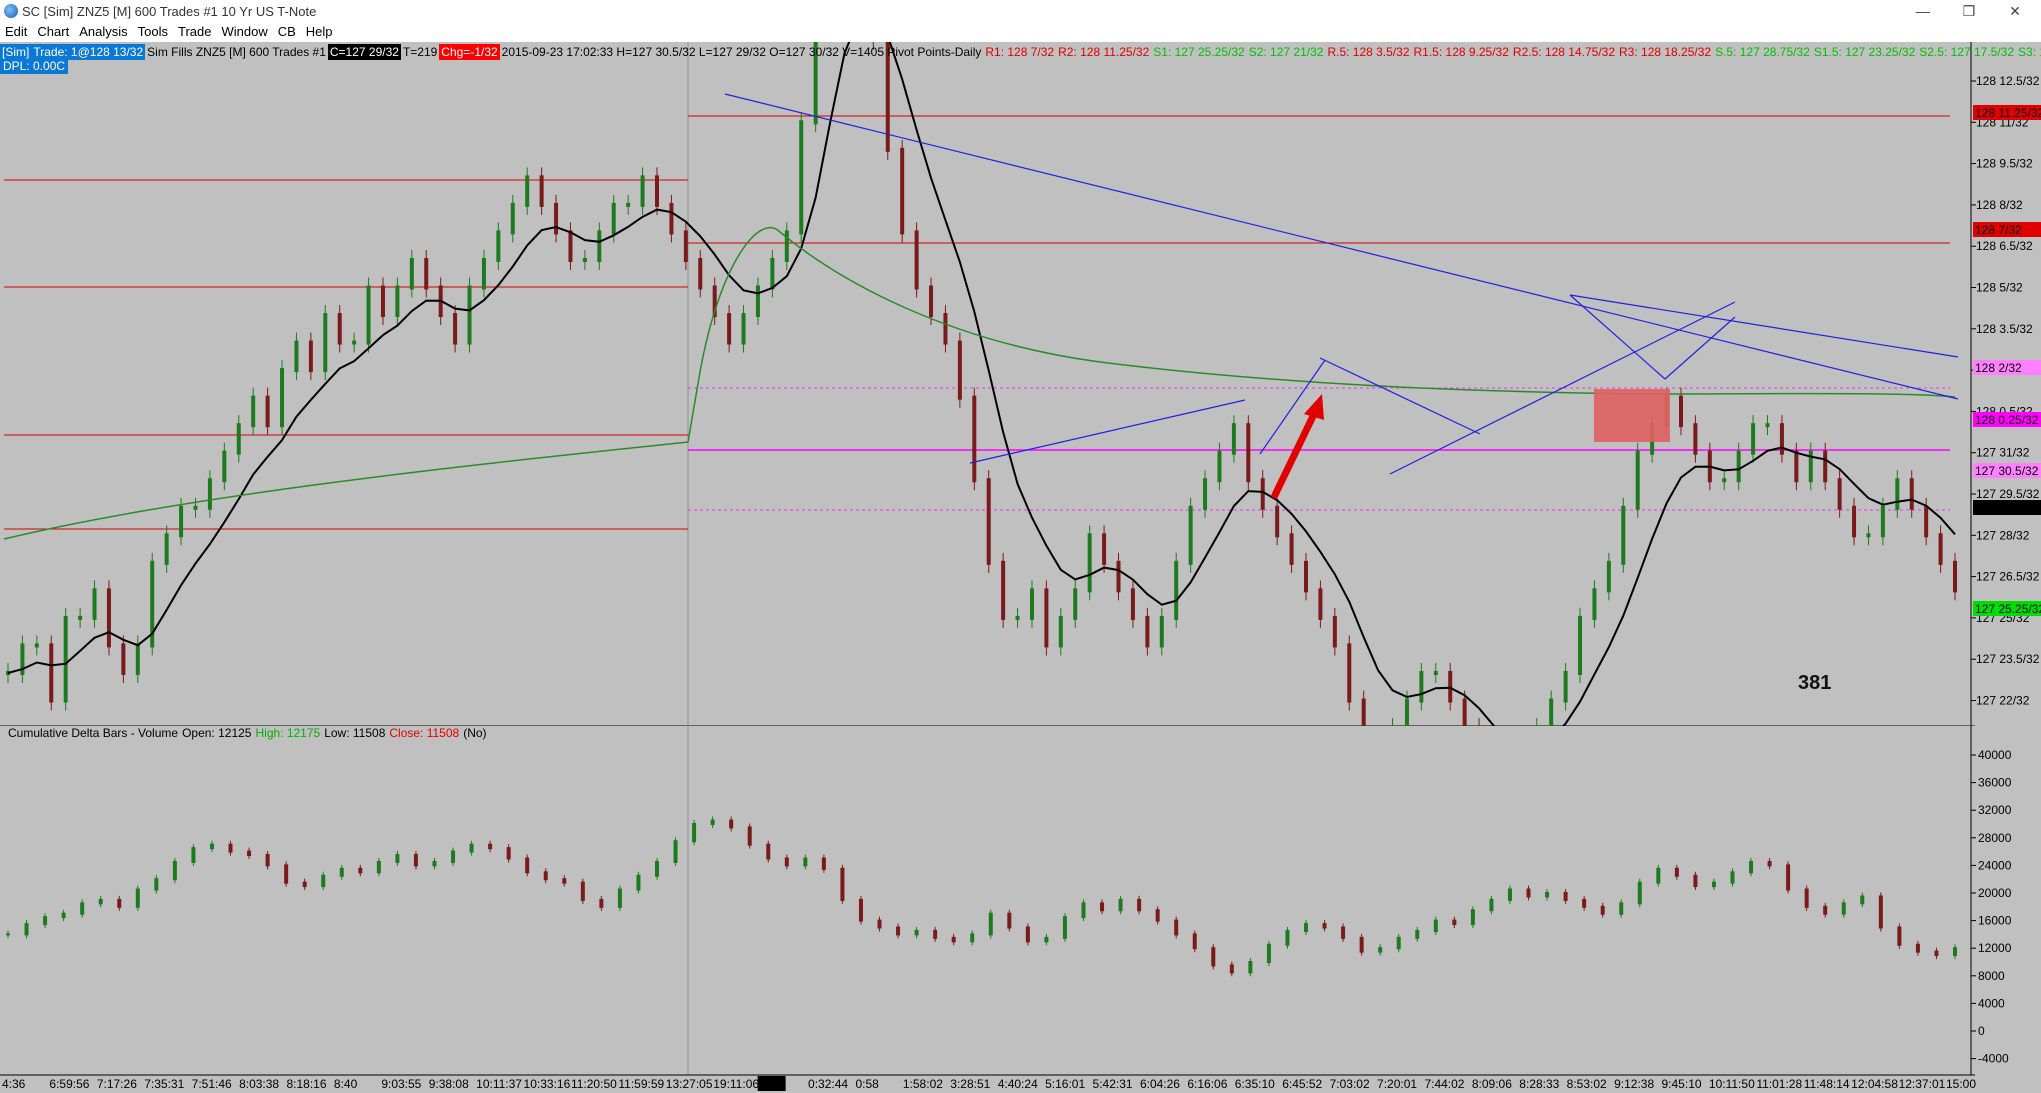 This screenshot has height=1093, width=2041. Describe the element at coordinates (2015, 11) in the screenshot. I see `close-button: ✕` at that location.